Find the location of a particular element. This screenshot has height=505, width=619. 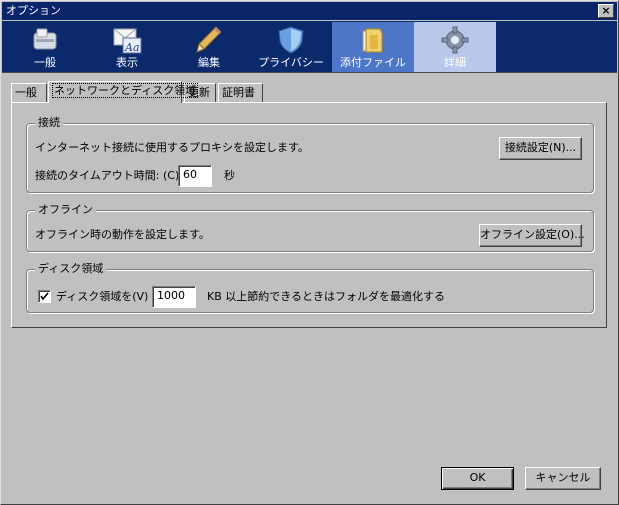

disk-checkbox-label: ディスク領域を(V) is located at coordinates (102, 297).